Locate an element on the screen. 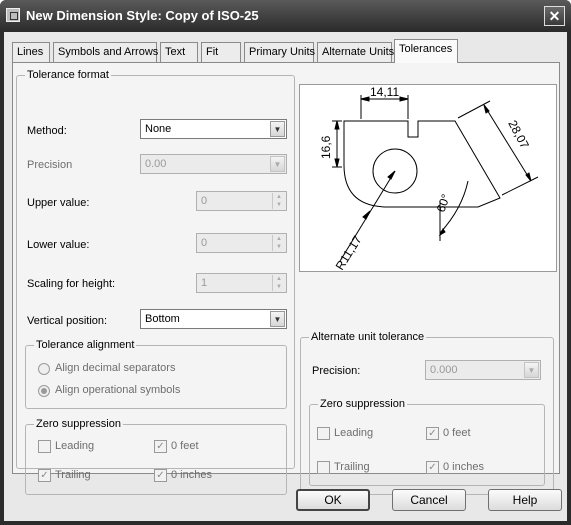  leading-label: Leading is located at coordinates (75, 446).